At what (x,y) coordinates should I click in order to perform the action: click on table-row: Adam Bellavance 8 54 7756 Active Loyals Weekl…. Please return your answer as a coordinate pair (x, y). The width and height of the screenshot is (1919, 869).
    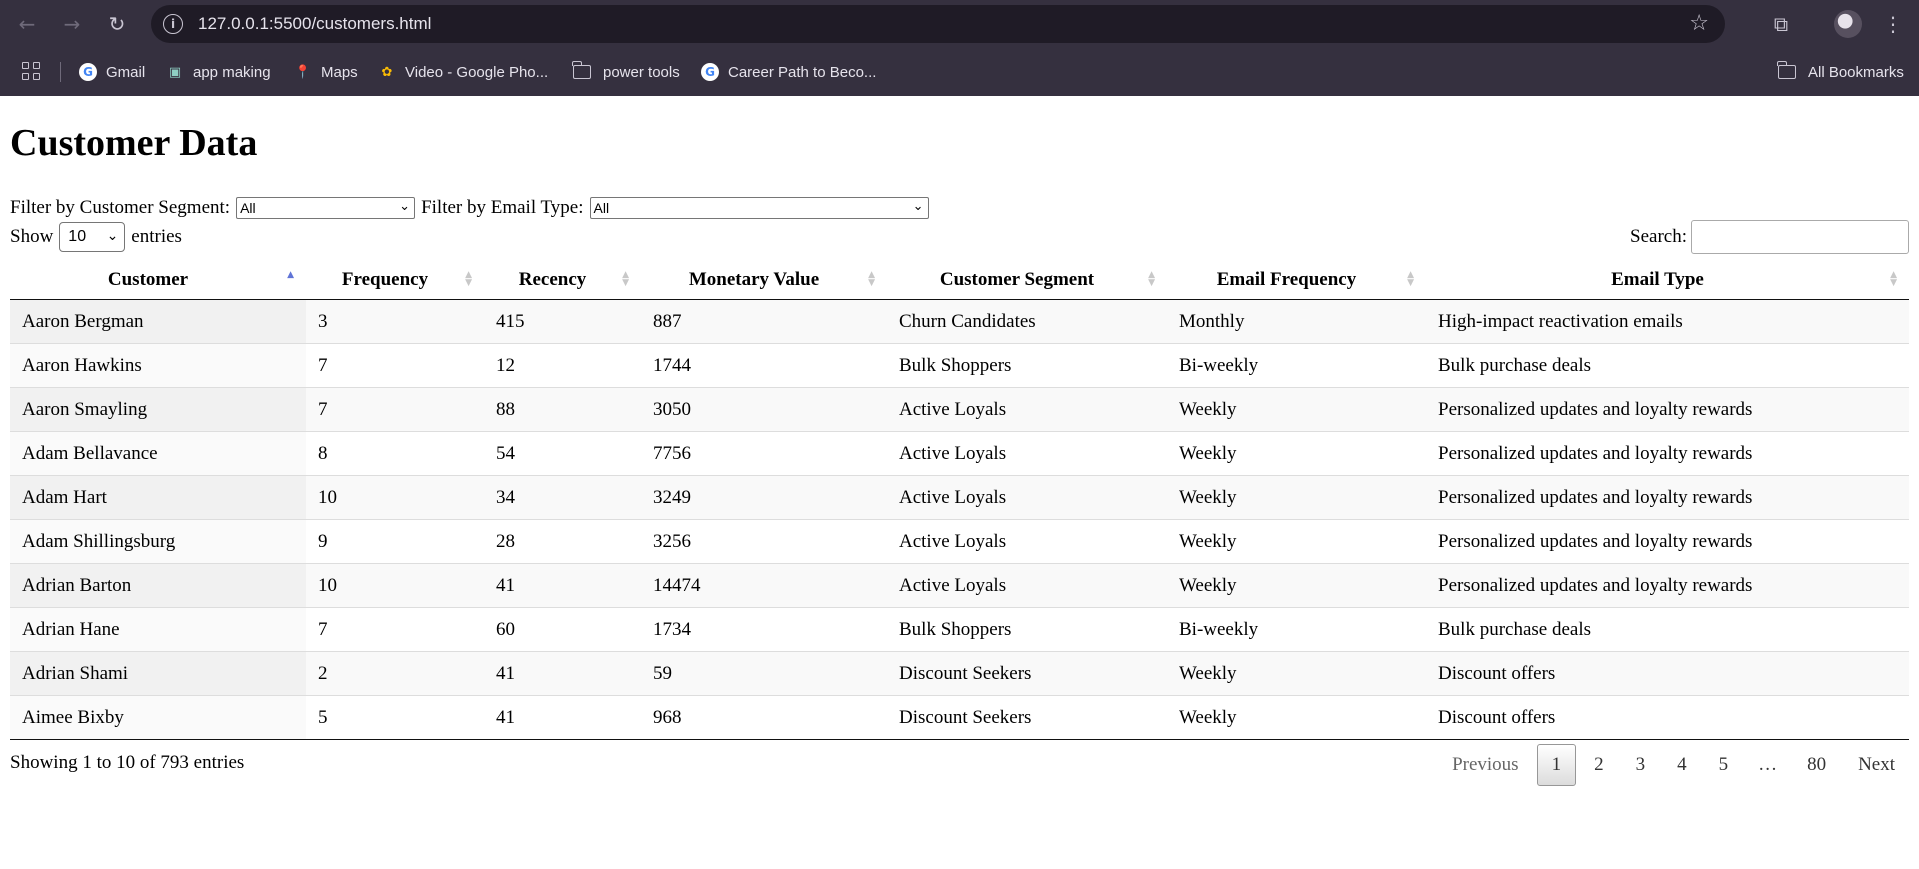
    Looking at the image, I should click on (959, 453).